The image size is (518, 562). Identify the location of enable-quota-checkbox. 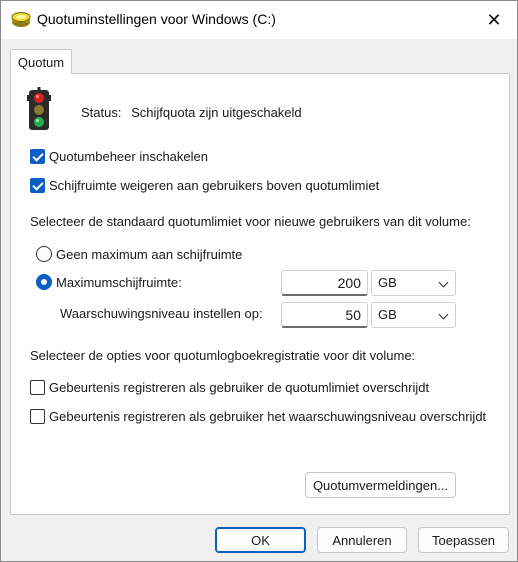
(37, 156).